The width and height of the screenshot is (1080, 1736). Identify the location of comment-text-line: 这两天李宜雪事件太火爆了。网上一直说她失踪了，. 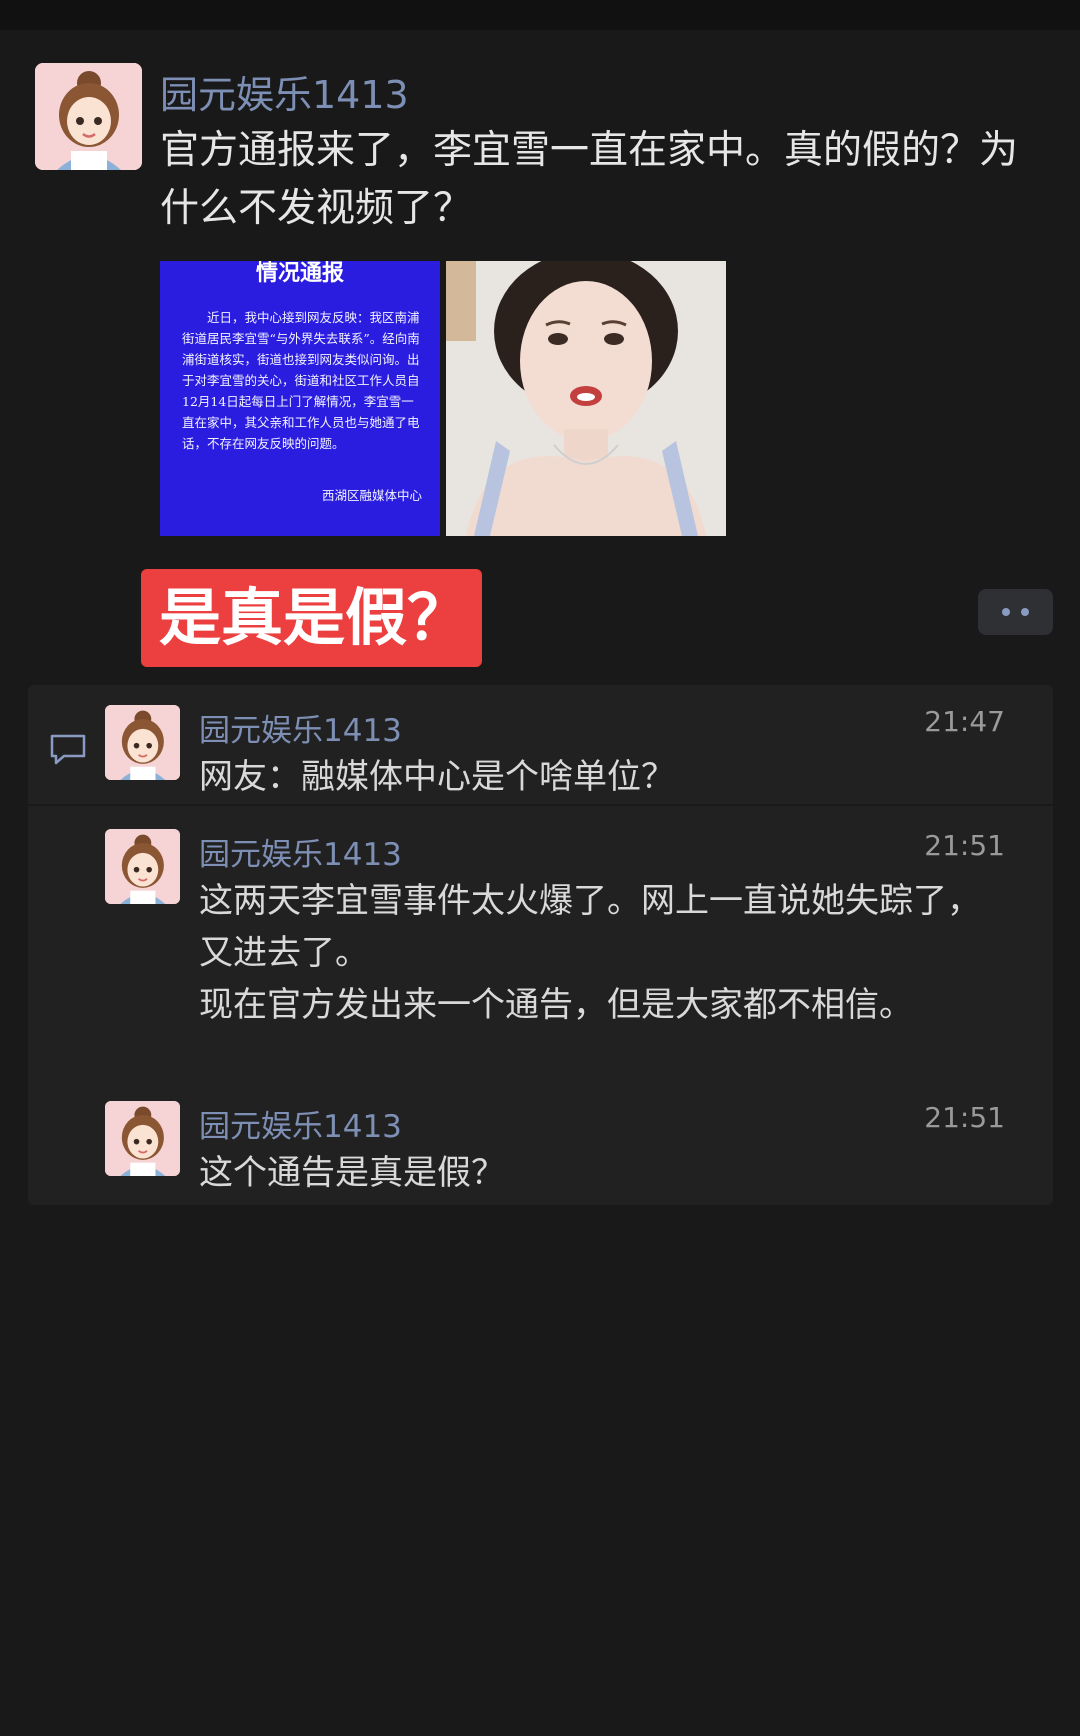
(590, 901).